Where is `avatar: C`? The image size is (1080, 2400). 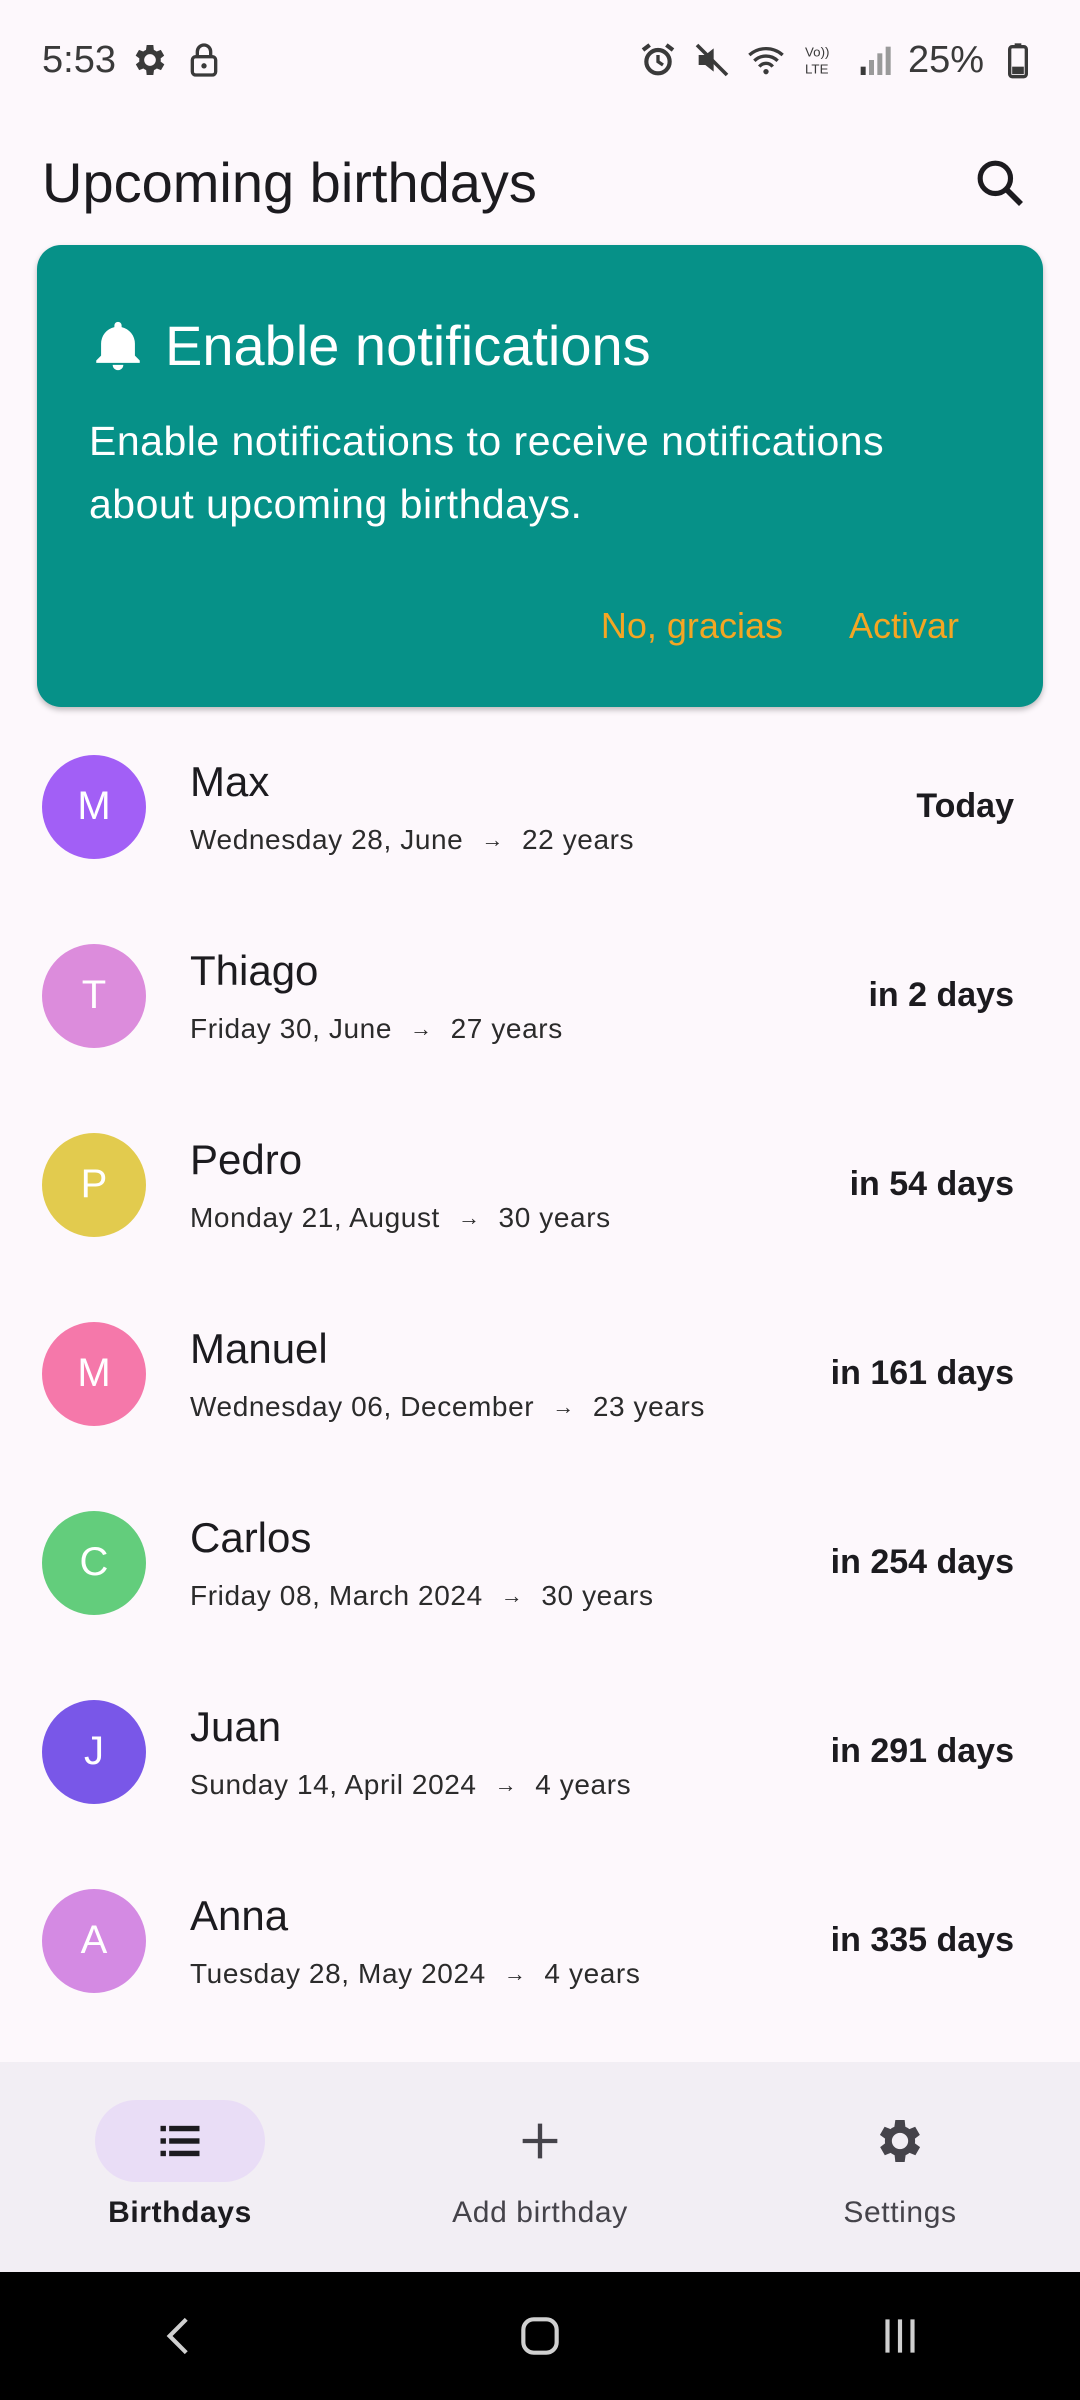
avatar: C is located at coordinates (94, 1562).